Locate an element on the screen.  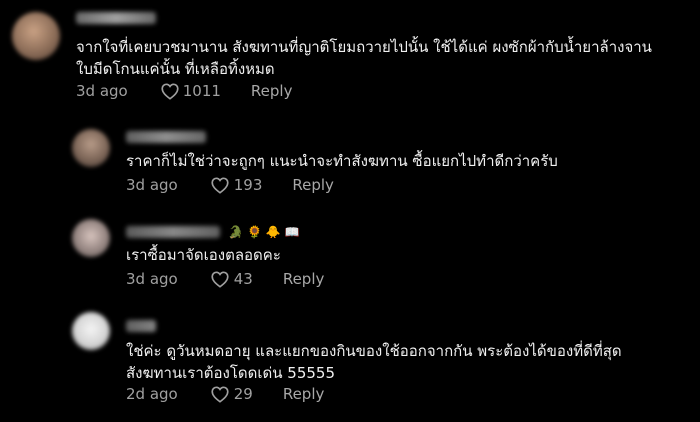
like-button: 1011 is located at coordinates (190, 91).